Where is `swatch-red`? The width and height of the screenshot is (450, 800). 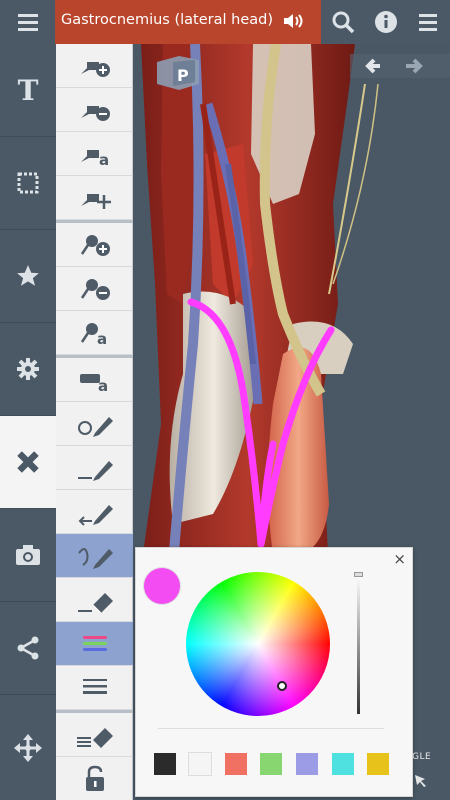 swatch-red is located at coordinates (236, 764).